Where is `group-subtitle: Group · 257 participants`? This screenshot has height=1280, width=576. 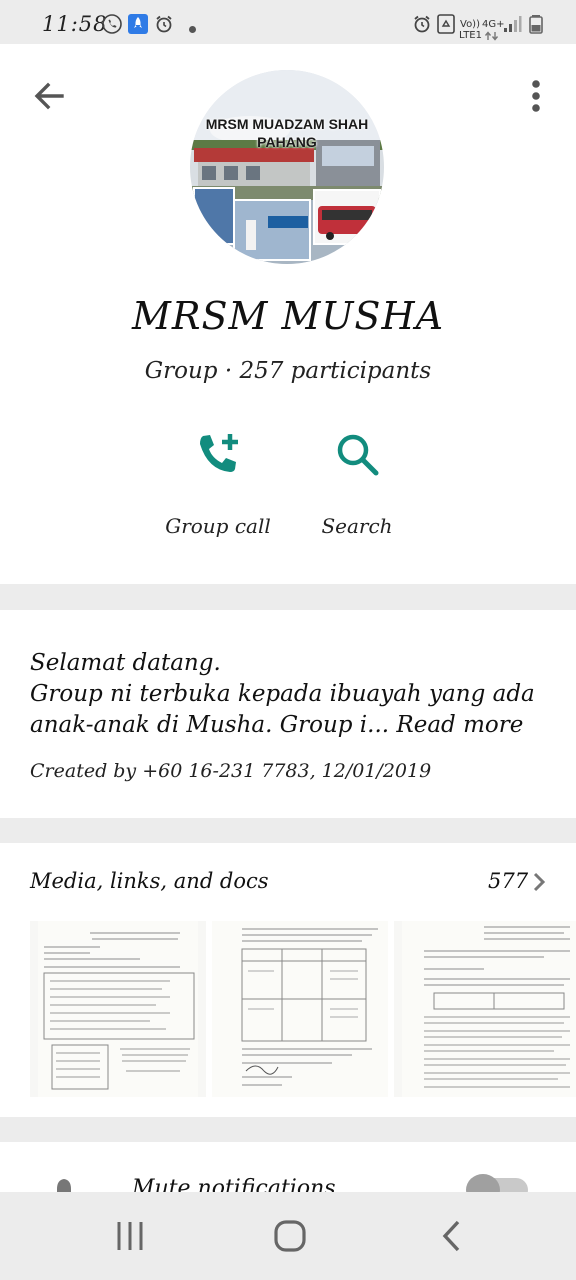 group-subtitle: Group · 257 participants is located at coordinates (288, 371).